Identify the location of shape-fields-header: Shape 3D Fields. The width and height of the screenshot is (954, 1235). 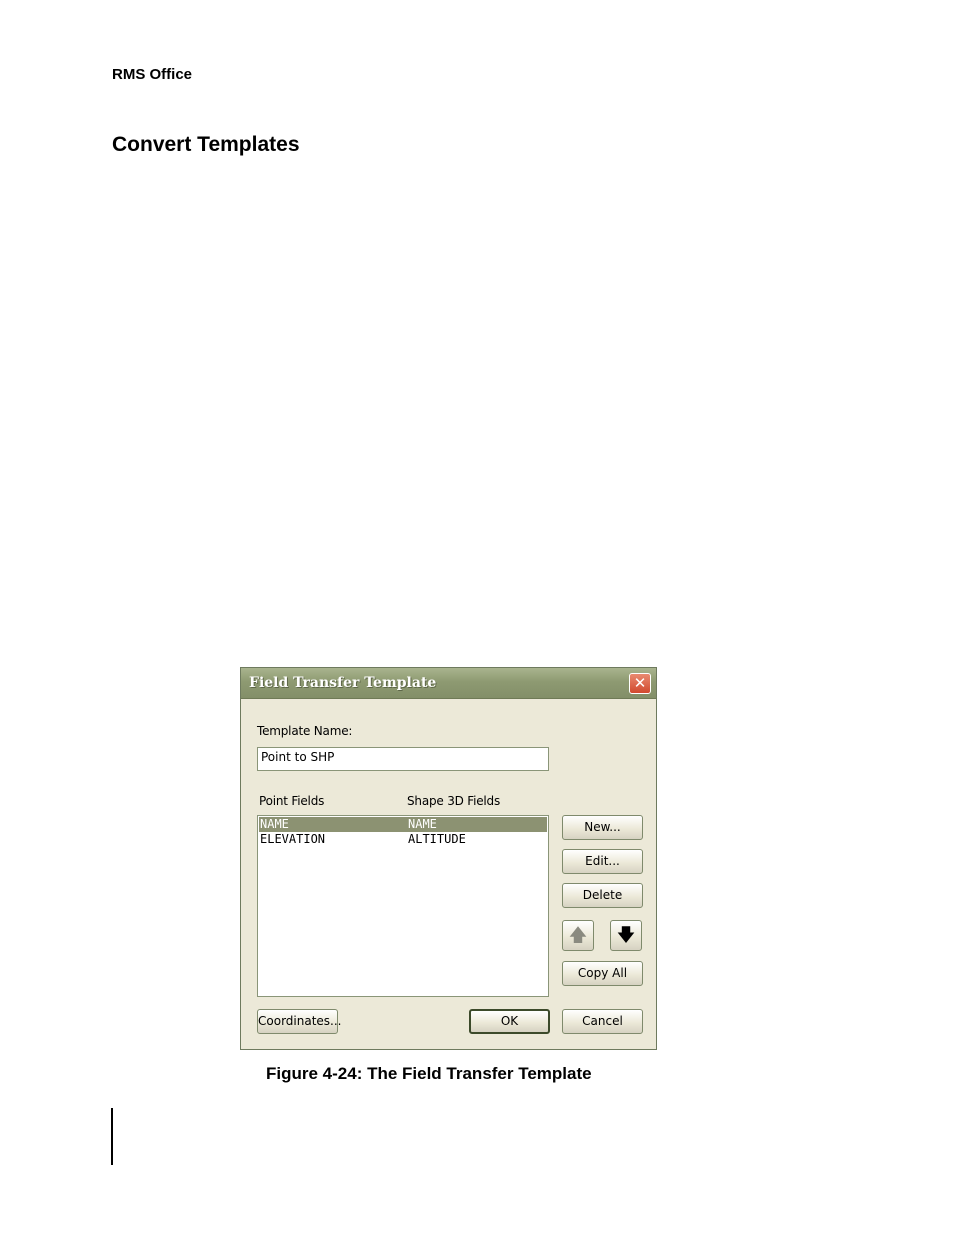
(454, 801).